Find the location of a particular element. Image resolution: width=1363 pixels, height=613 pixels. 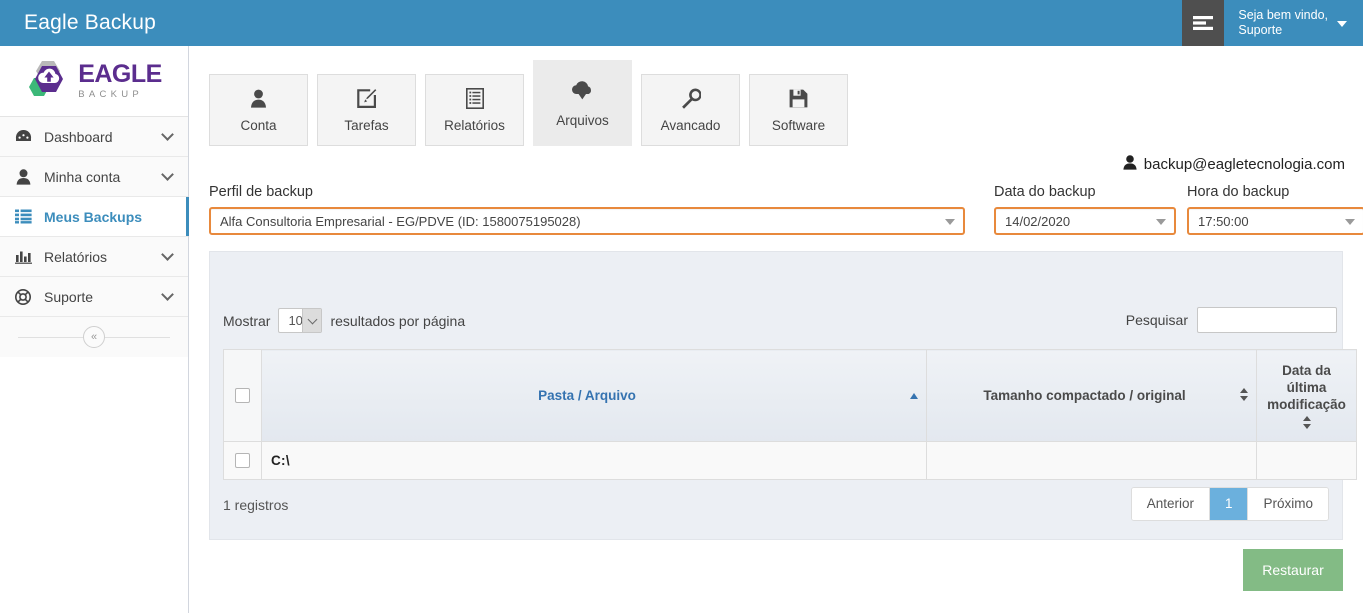

eagle-hexagon-logo-icon is located at coordinates (49, 81).